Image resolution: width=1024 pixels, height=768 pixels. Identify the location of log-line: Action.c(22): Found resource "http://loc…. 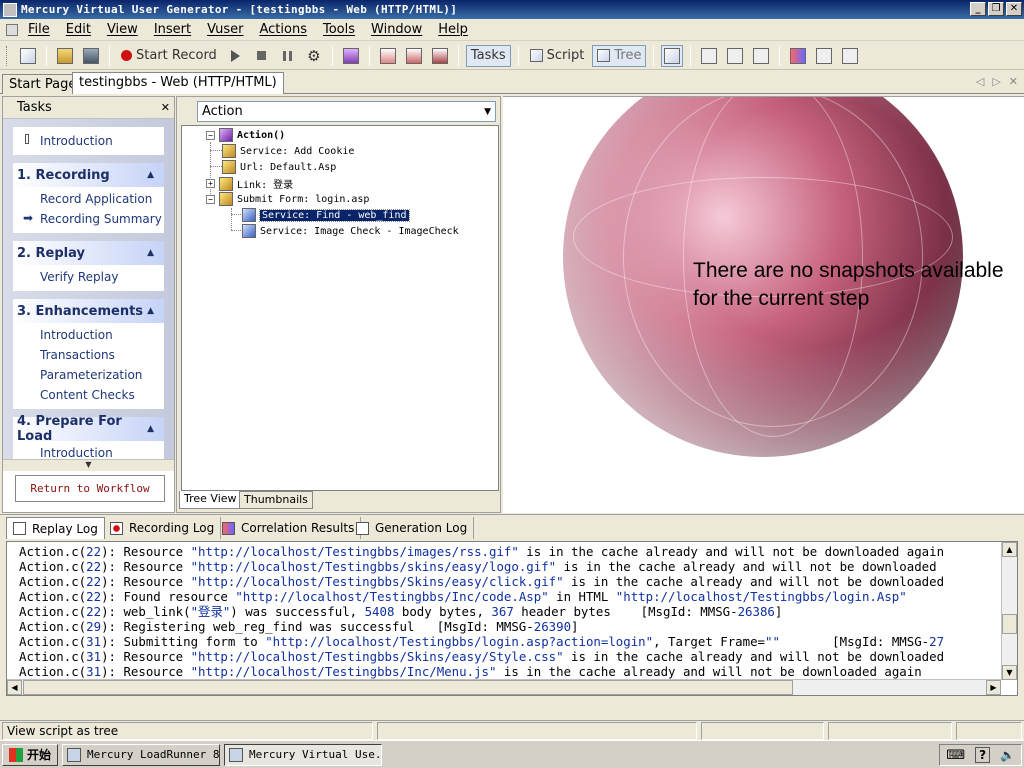
(463, 596).